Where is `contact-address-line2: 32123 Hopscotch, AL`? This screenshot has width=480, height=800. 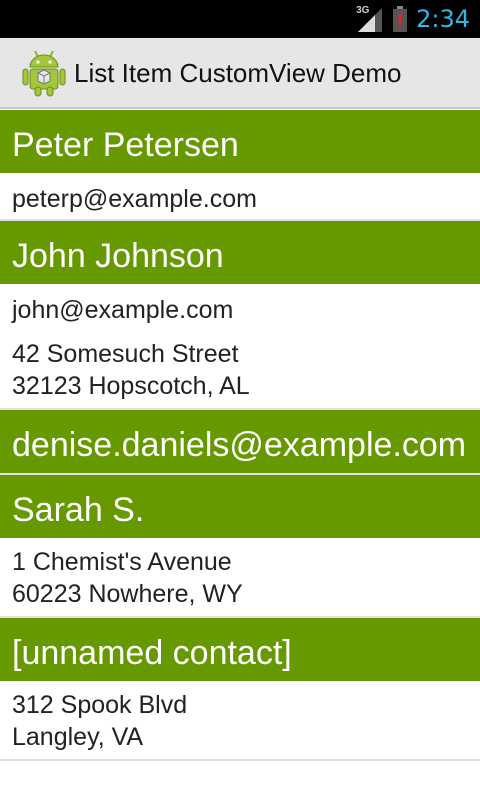
contact-address-line2: 32123 Hopscotch, AL is located at coordinates (131, 386).